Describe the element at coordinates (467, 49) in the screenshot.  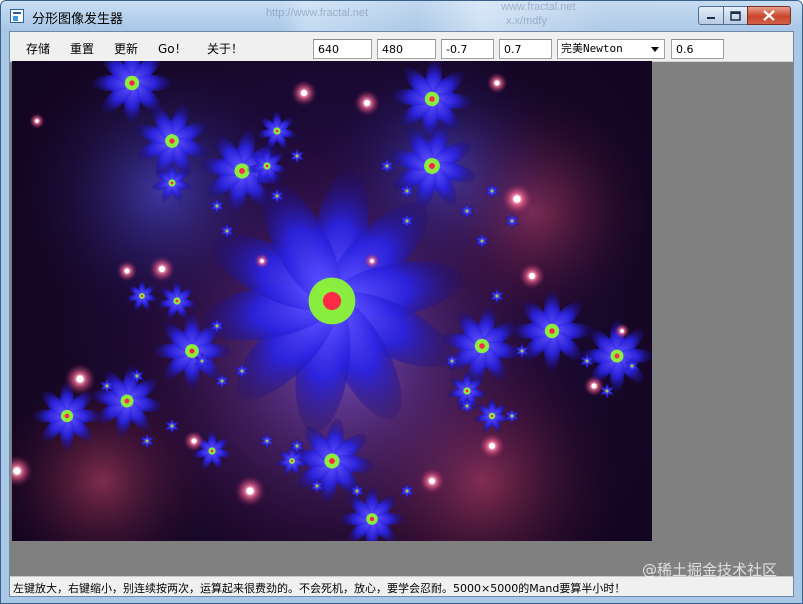
I see `center-x-field` at that location.